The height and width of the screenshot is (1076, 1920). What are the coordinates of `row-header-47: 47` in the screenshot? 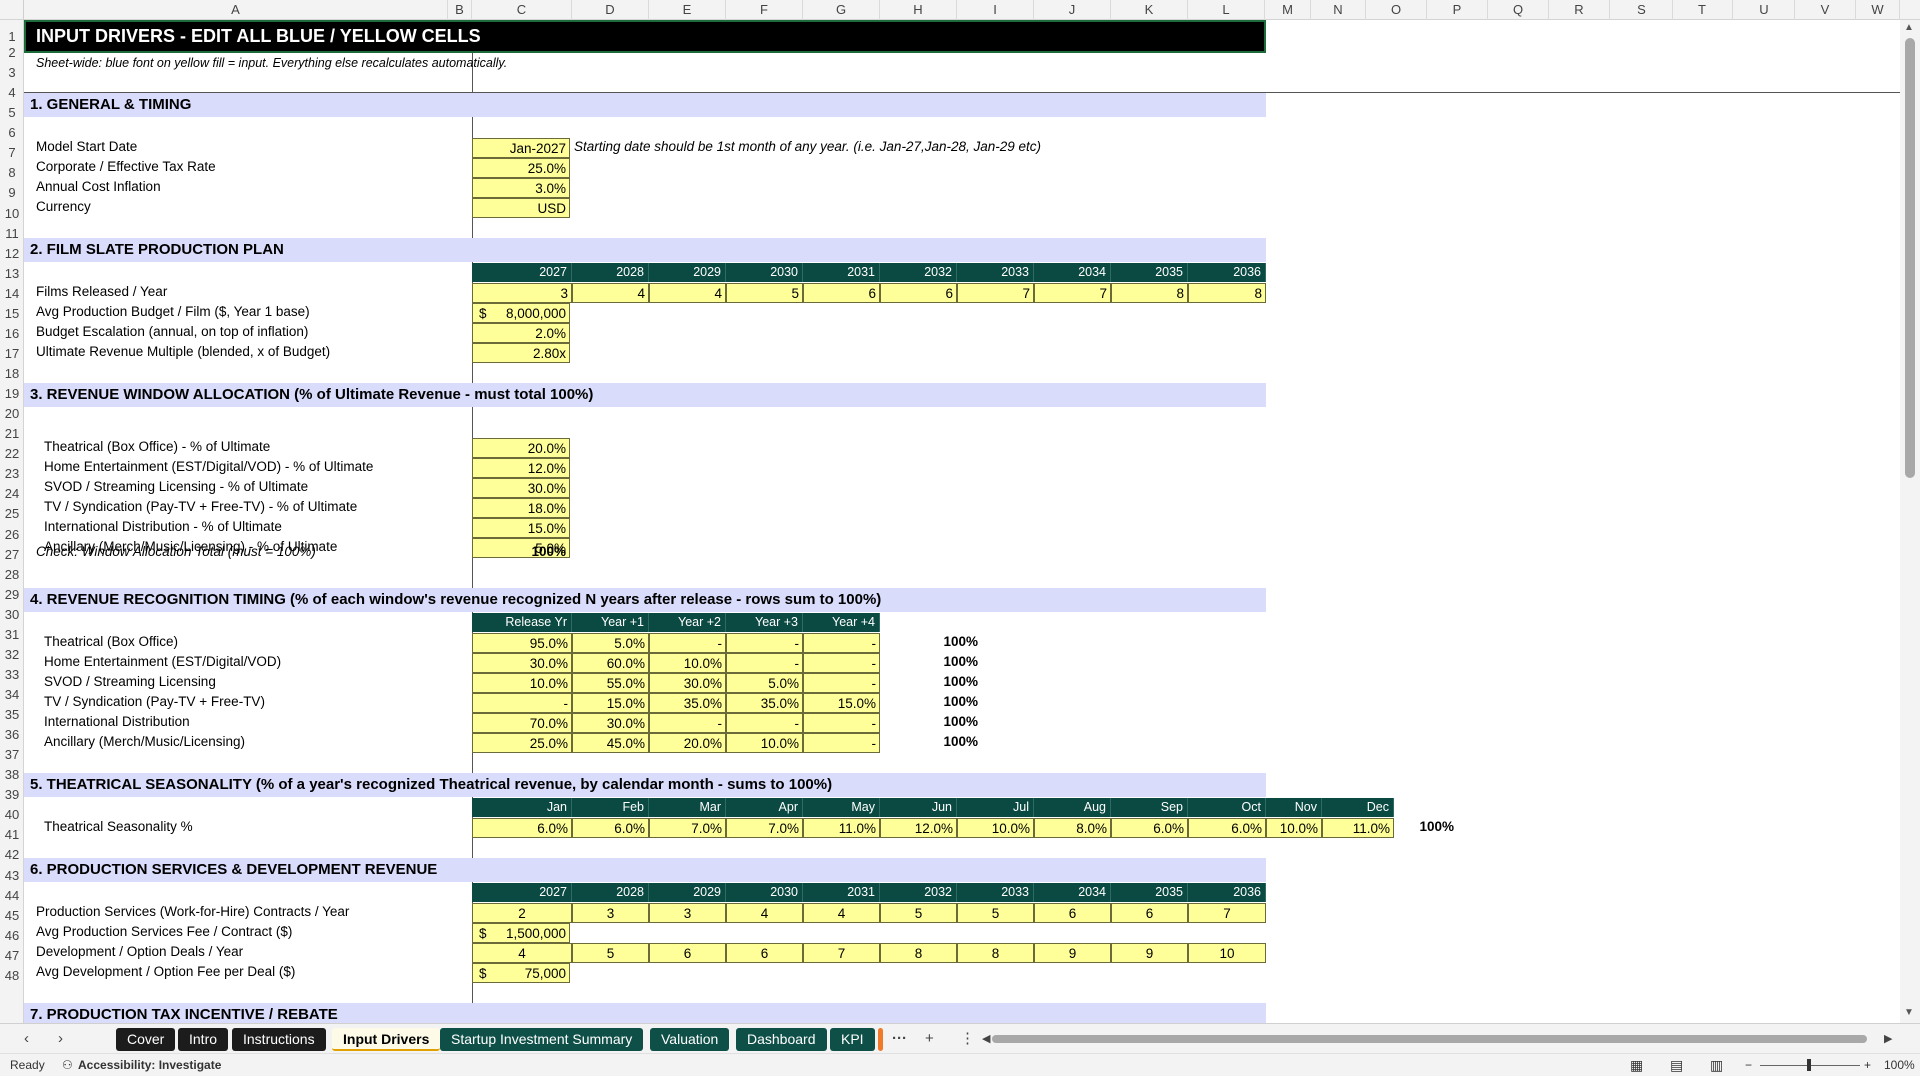 It's located at (11, 956).